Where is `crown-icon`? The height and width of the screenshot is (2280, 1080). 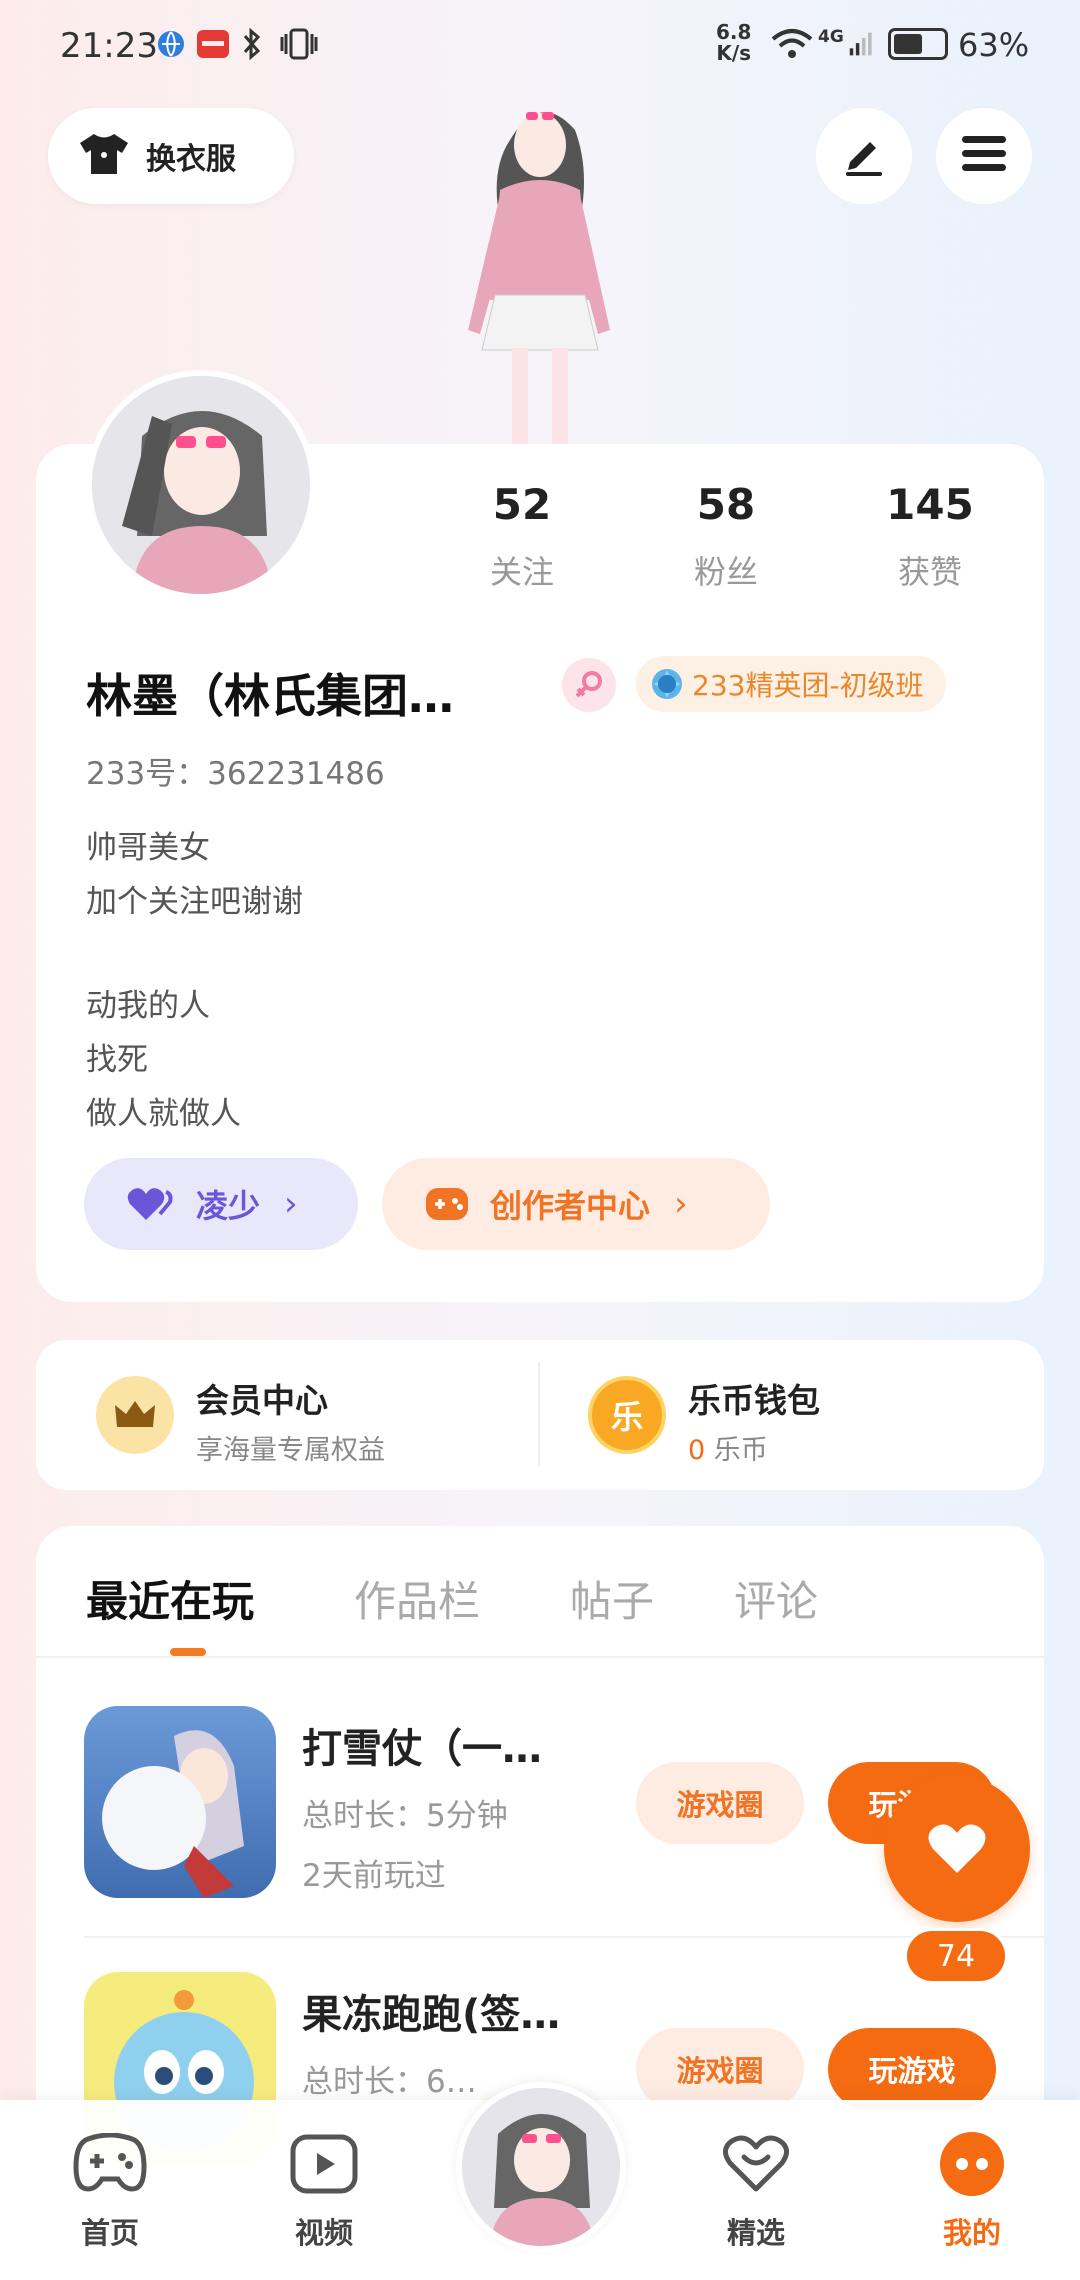
crown-icon is located at coordinates (135, 1415).